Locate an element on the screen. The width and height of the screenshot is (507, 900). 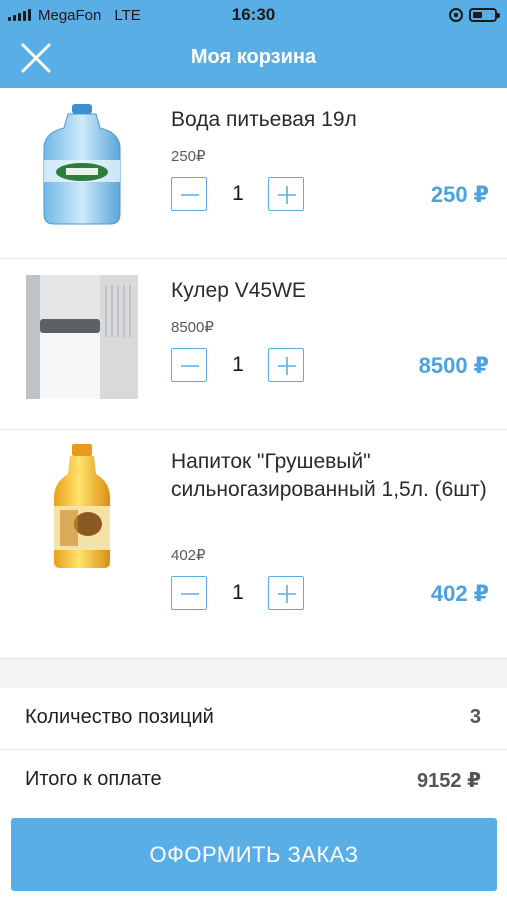
product-unit-price: 402₽ is located at coordinates (188, 555).